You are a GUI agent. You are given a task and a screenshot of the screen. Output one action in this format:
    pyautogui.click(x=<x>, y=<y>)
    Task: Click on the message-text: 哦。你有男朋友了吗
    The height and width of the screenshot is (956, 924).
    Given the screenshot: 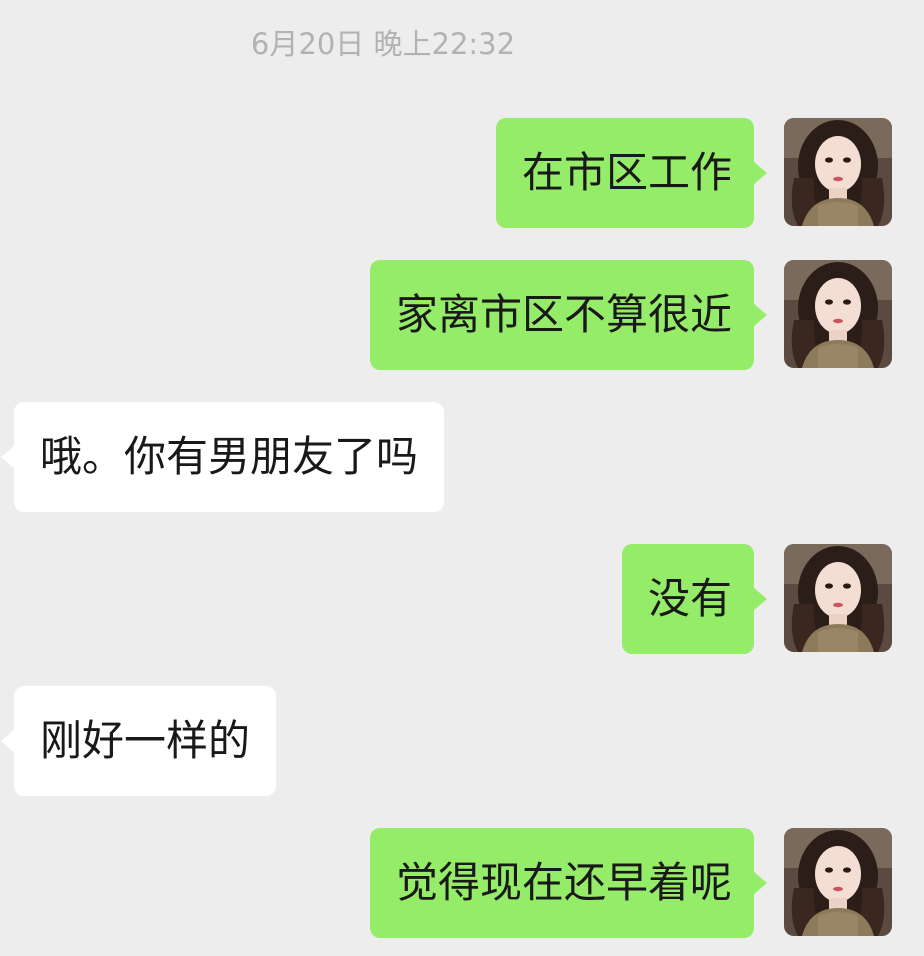 What is the action you would take?
    pyautogui.click(x=229, y=456)
    